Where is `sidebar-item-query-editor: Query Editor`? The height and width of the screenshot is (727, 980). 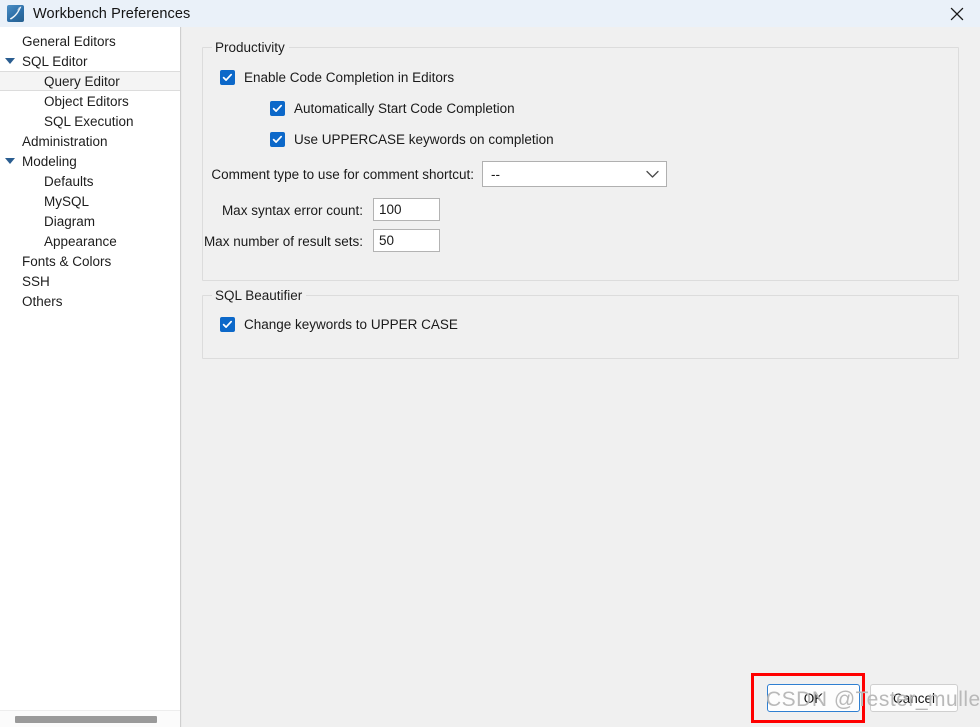 sidebar-item-query-editor: Query Editor is located at coordinates (90, 81).